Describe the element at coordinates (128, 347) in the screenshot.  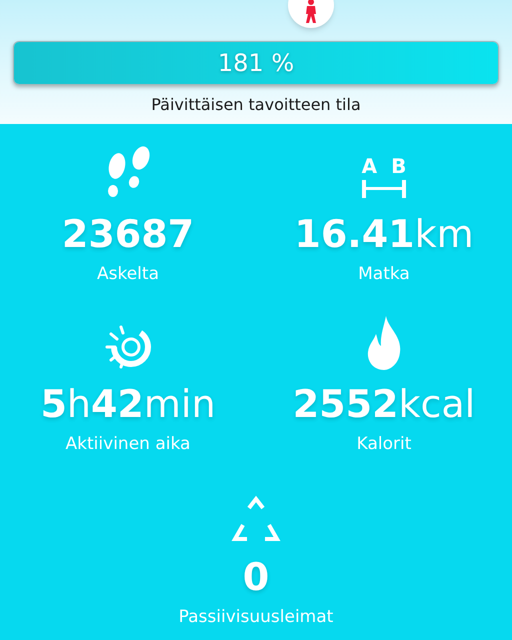
I see `sun-icon` at that location.